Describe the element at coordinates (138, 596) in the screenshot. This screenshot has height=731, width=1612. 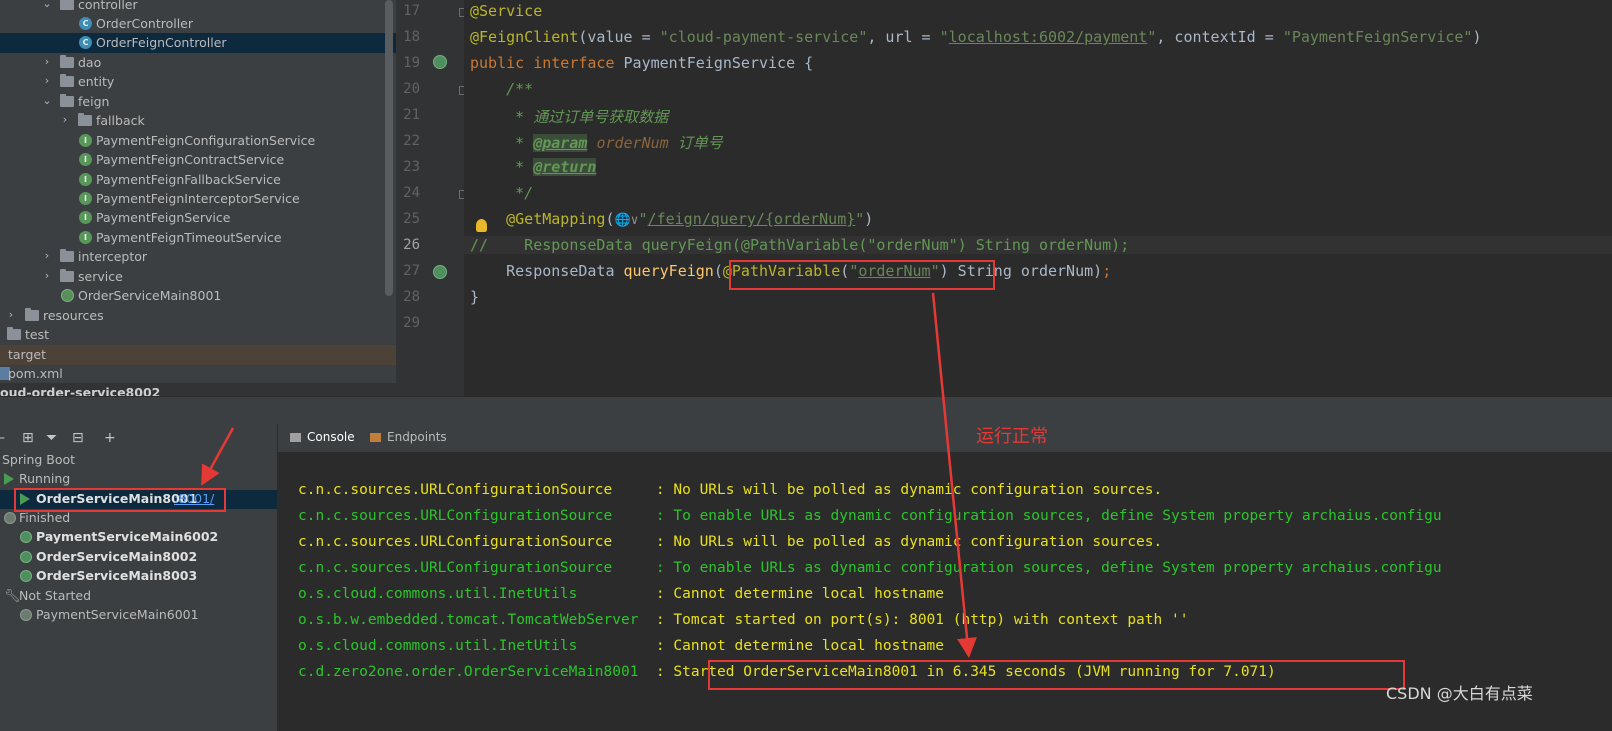
I see `service-group-not-started: 🔧︎ Not Started` at that location.